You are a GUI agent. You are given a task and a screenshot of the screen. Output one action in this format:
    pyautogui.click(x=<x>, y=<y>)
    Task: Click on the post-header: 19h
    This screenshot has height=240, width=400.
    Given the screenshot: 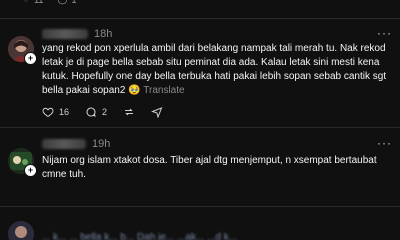 What is the action you would take?
    pyautogui.click(x=76, y=144)
    